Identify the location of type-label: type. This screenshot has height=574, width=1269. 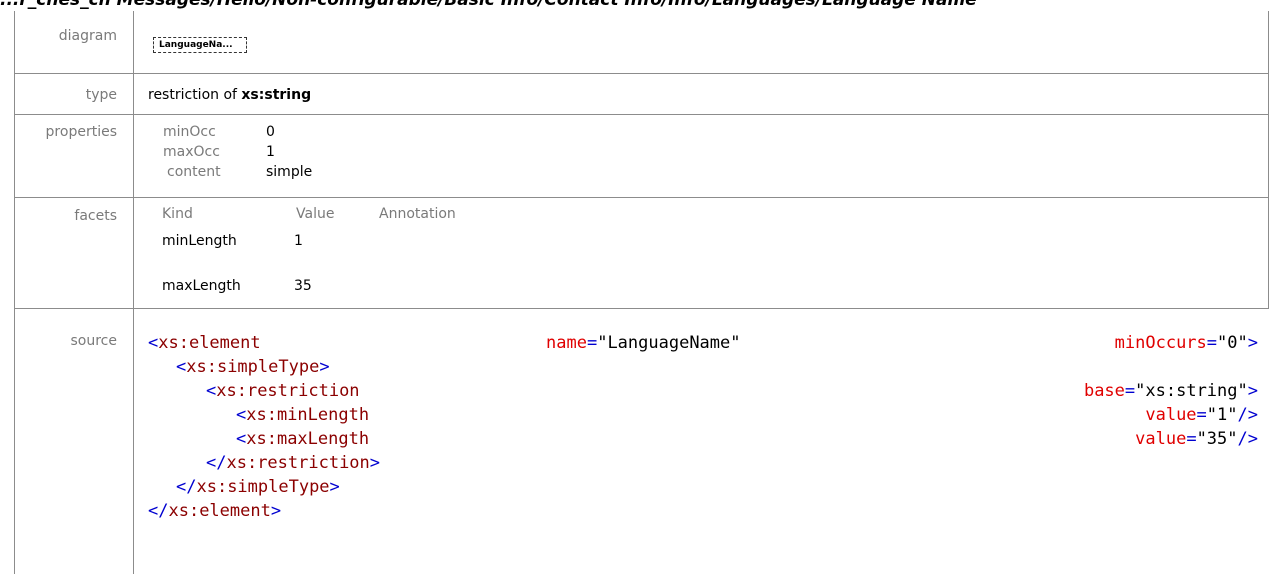
(101, 95).